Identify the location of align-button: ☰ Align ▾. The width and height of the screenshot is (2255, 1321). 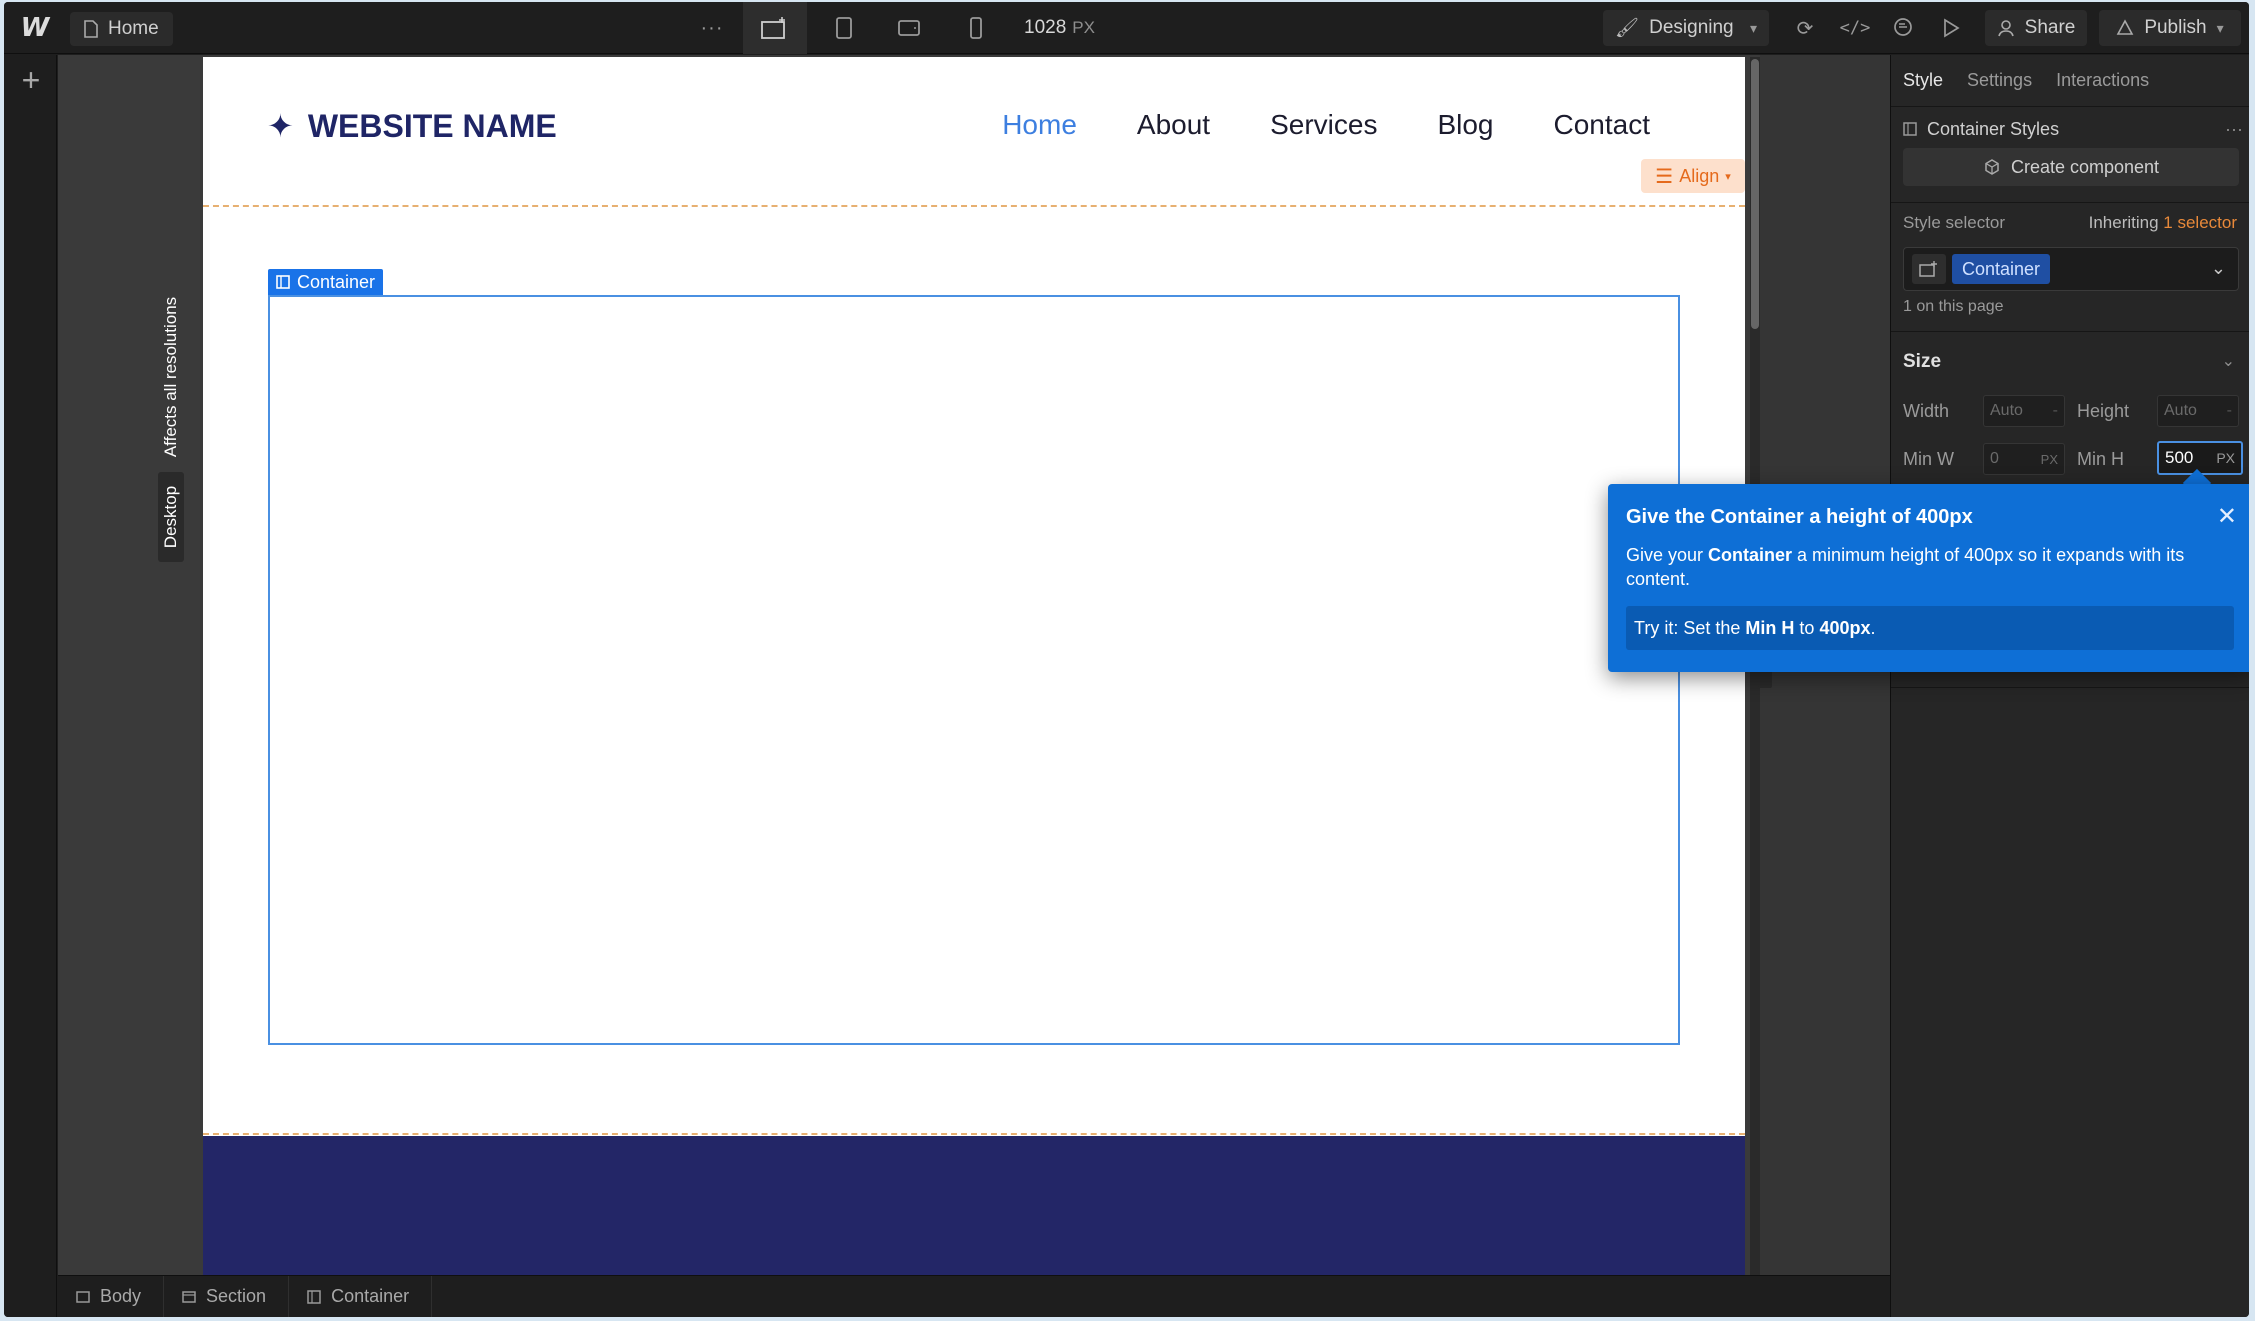
(1693, 176).